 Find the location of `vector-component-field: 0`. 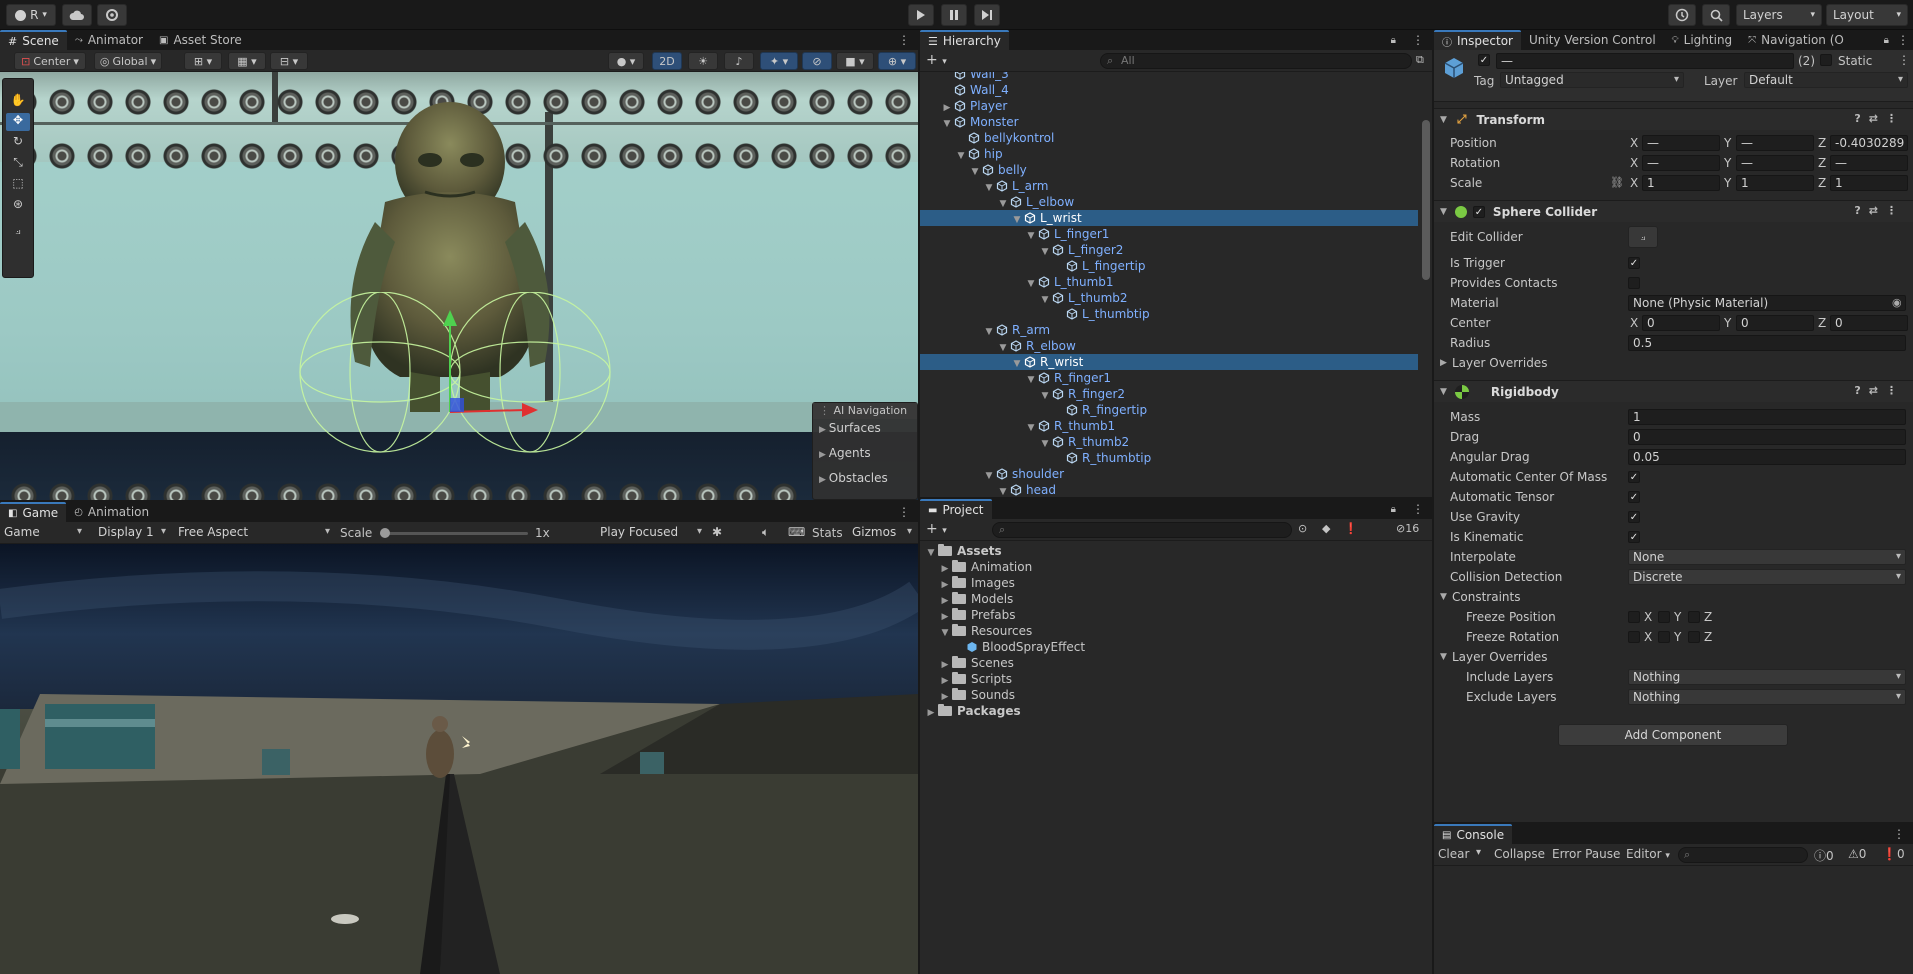

vector-component-field: 0 is located at coordinates (1775, 323).